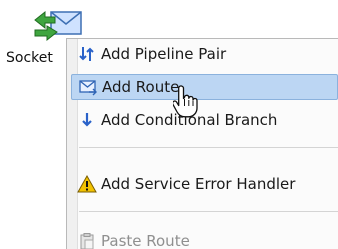 The image size is (338, 249). I want to click on menu-item-label: Add Route, so click(141, 87).